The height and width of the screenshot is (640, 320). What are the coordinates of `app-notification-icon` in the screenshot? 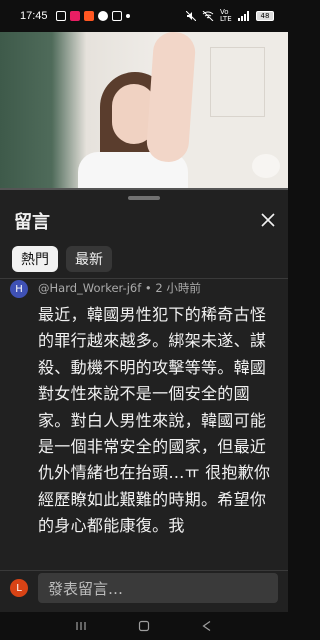 It's located at (74, 16).